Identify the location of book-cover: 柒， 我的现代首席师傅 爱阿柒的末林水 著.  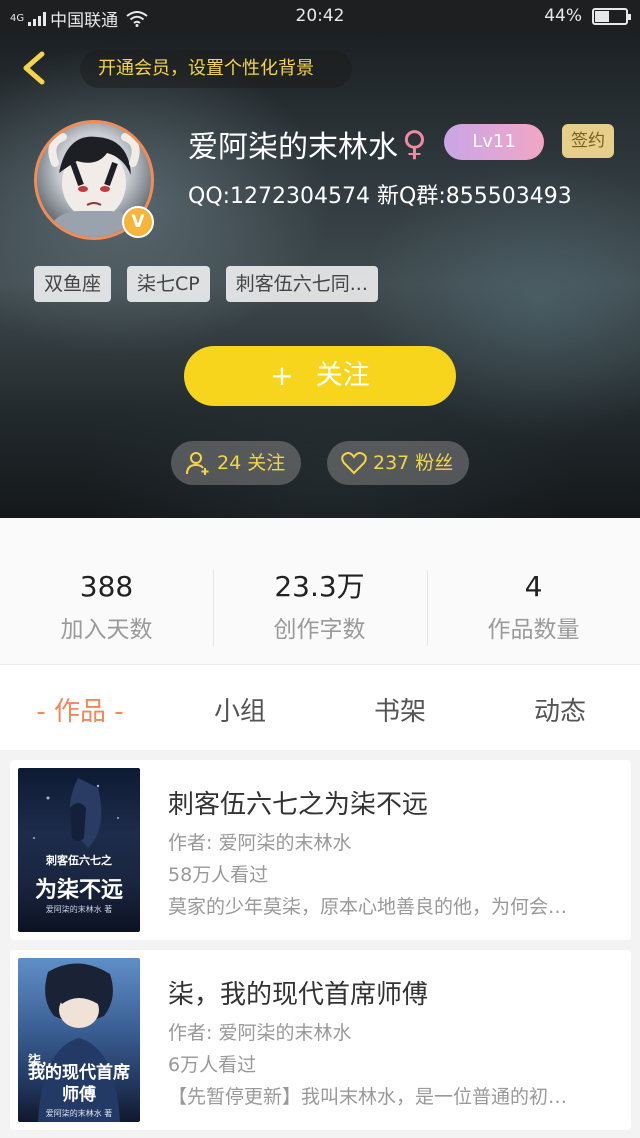
(79, 1040).